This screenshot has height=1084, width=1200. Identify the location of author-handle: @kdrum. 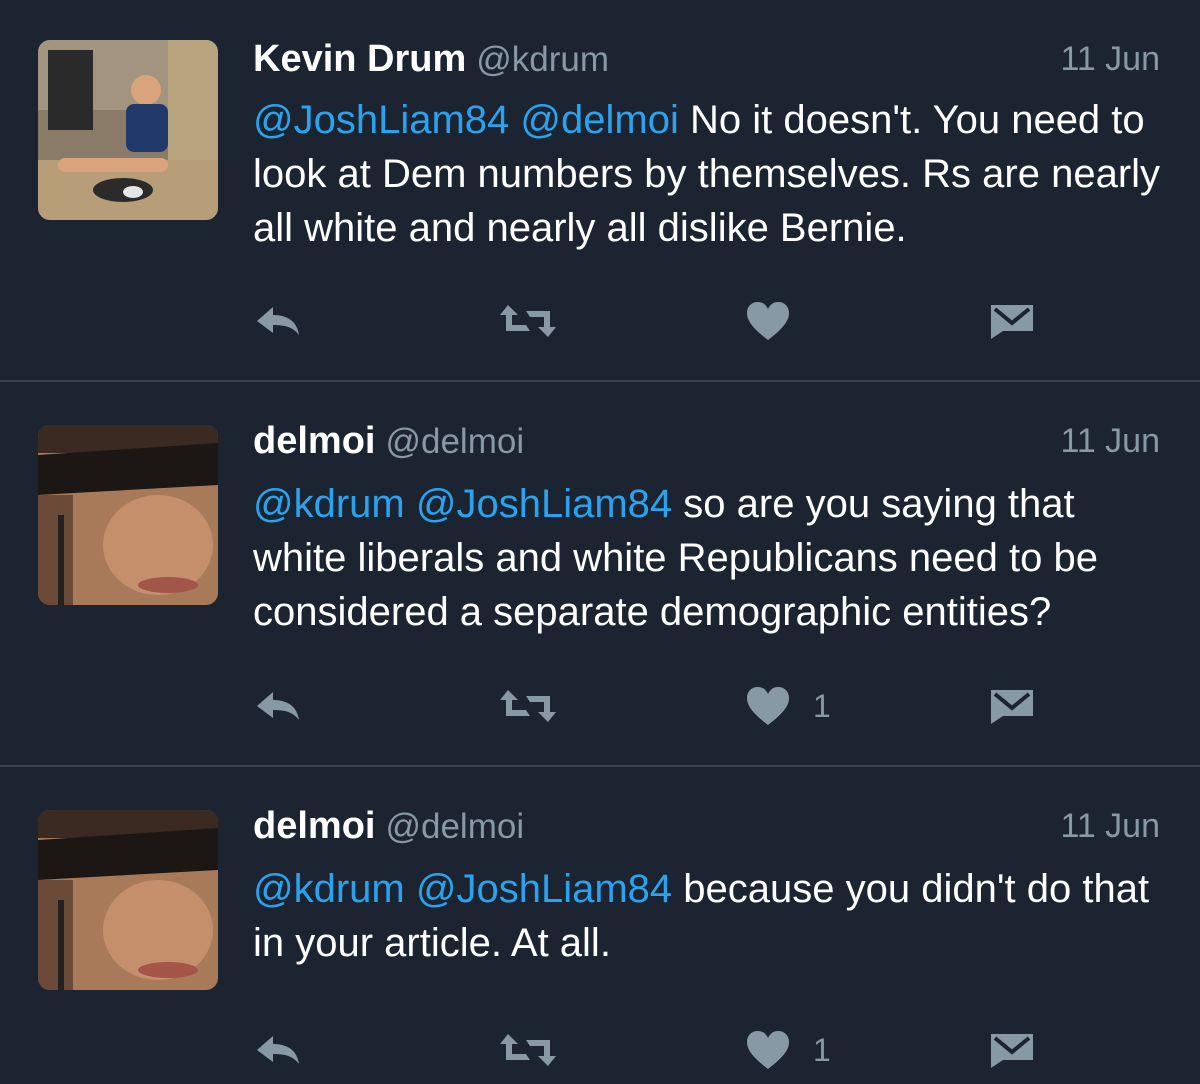
(542, 59).